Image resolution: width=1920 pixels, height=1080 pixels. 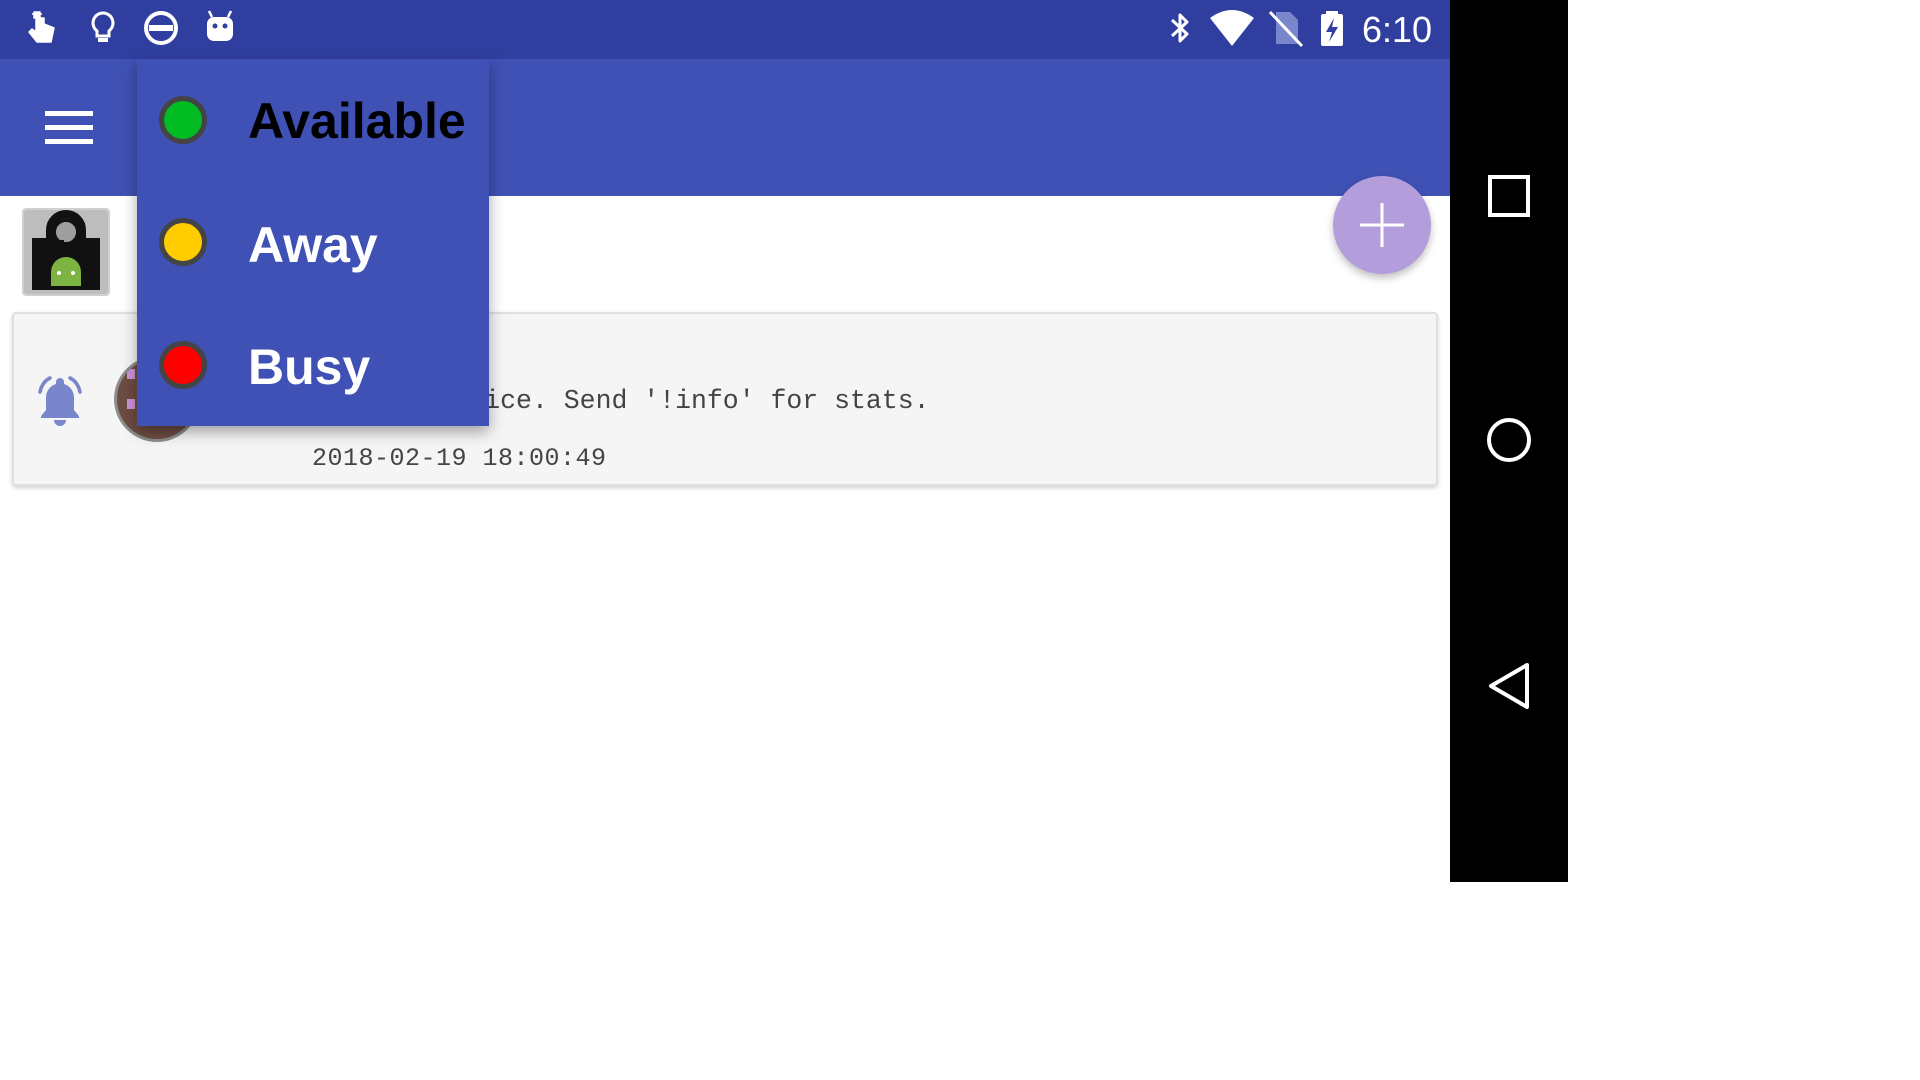 What do you see at coordinates (313, 245) in the screenshot?
I see `menu-item-label: Away` at bounding box center [313, 245].